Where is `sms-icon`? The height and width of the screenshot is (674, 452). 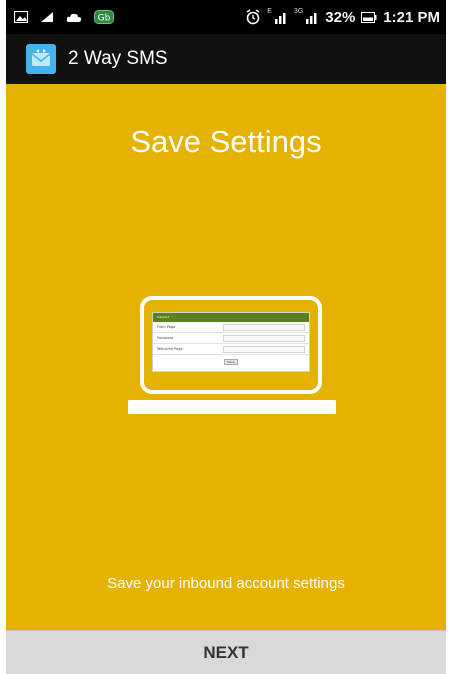
sms-icon is located at coordinates (41, 57).